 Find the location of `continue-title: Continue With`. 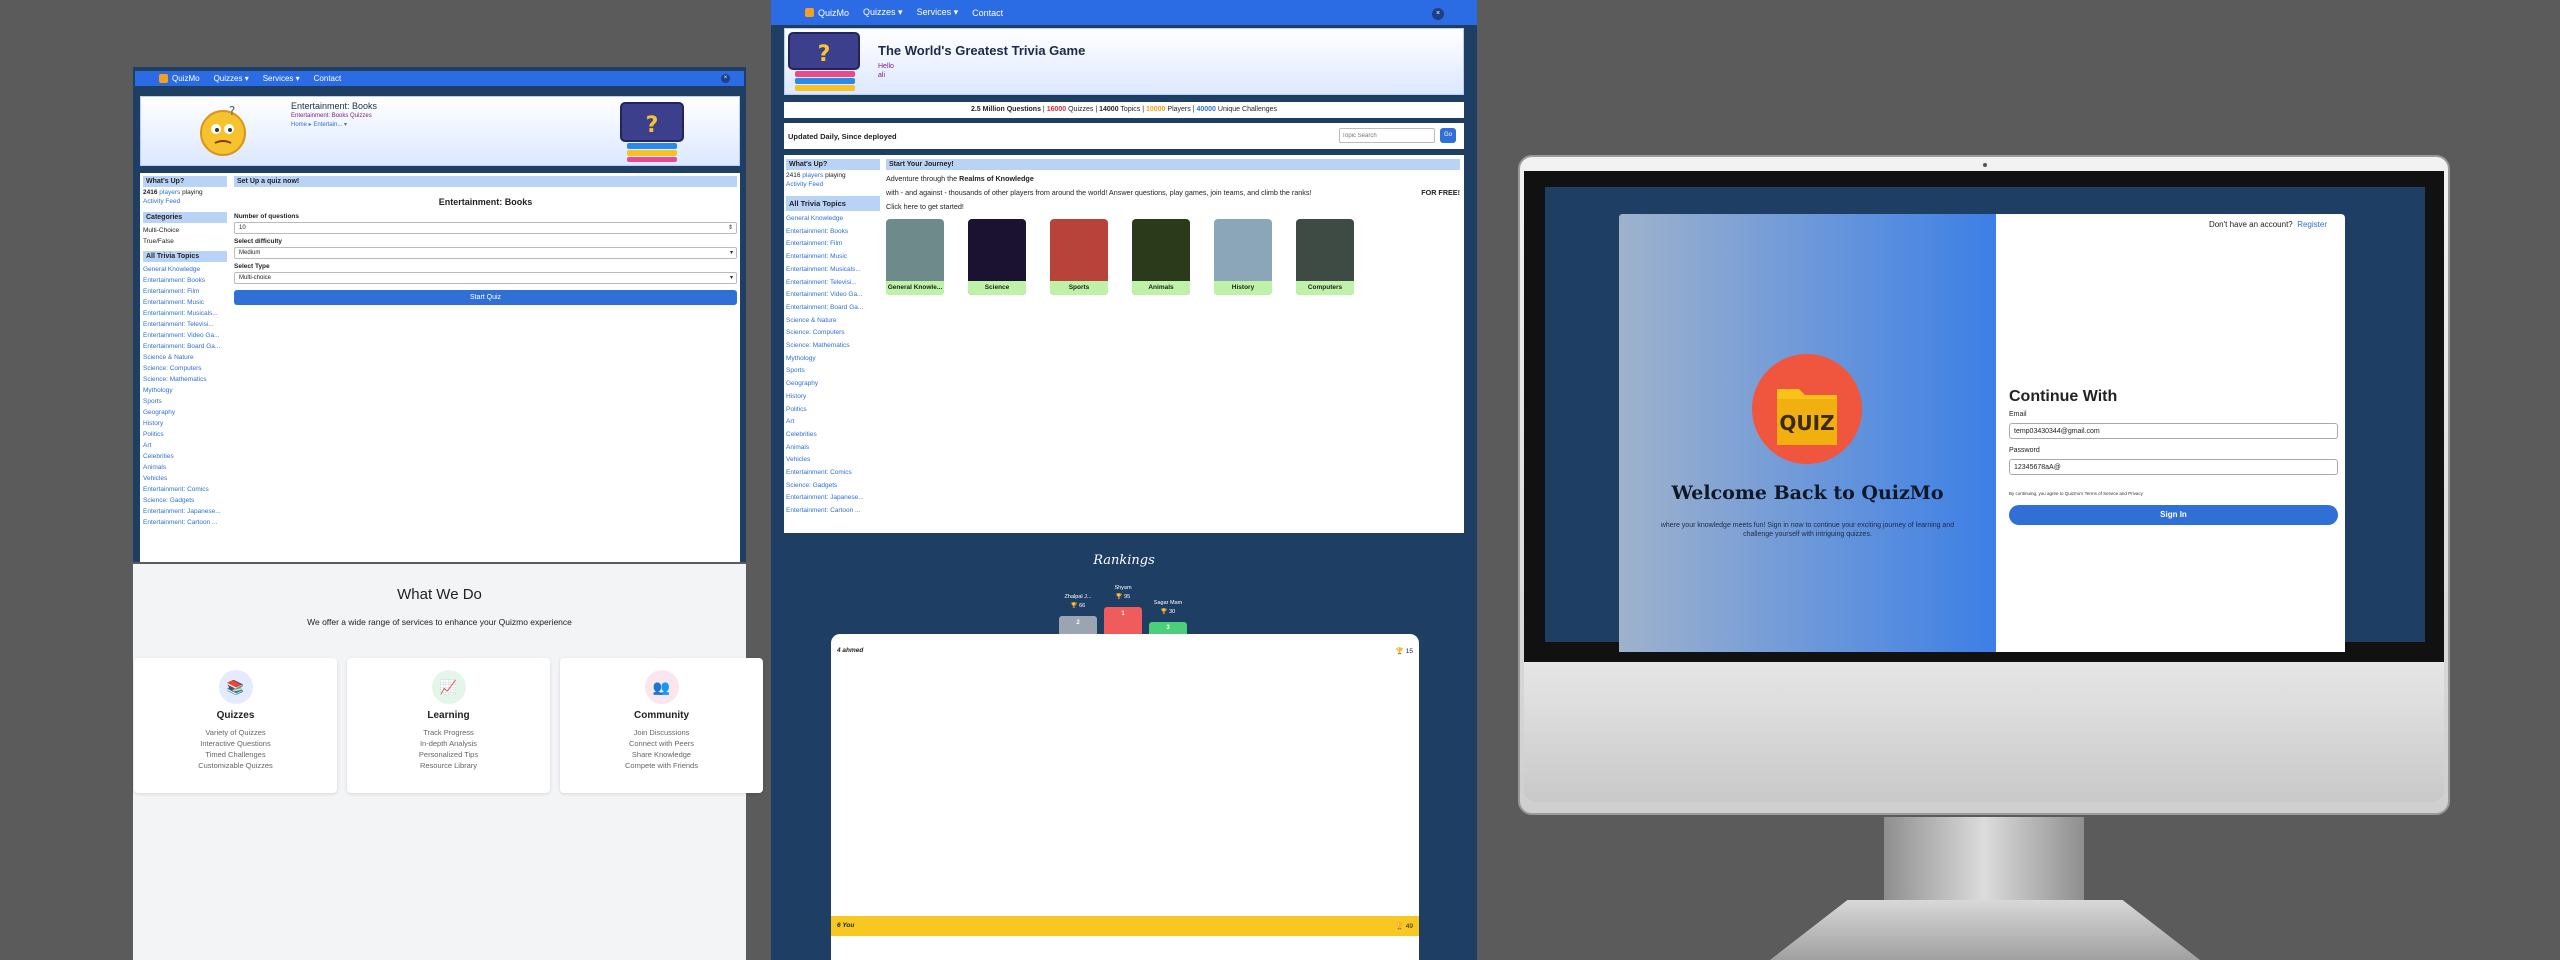

continue-title: Continue With is located at coordinates (2063, 396).